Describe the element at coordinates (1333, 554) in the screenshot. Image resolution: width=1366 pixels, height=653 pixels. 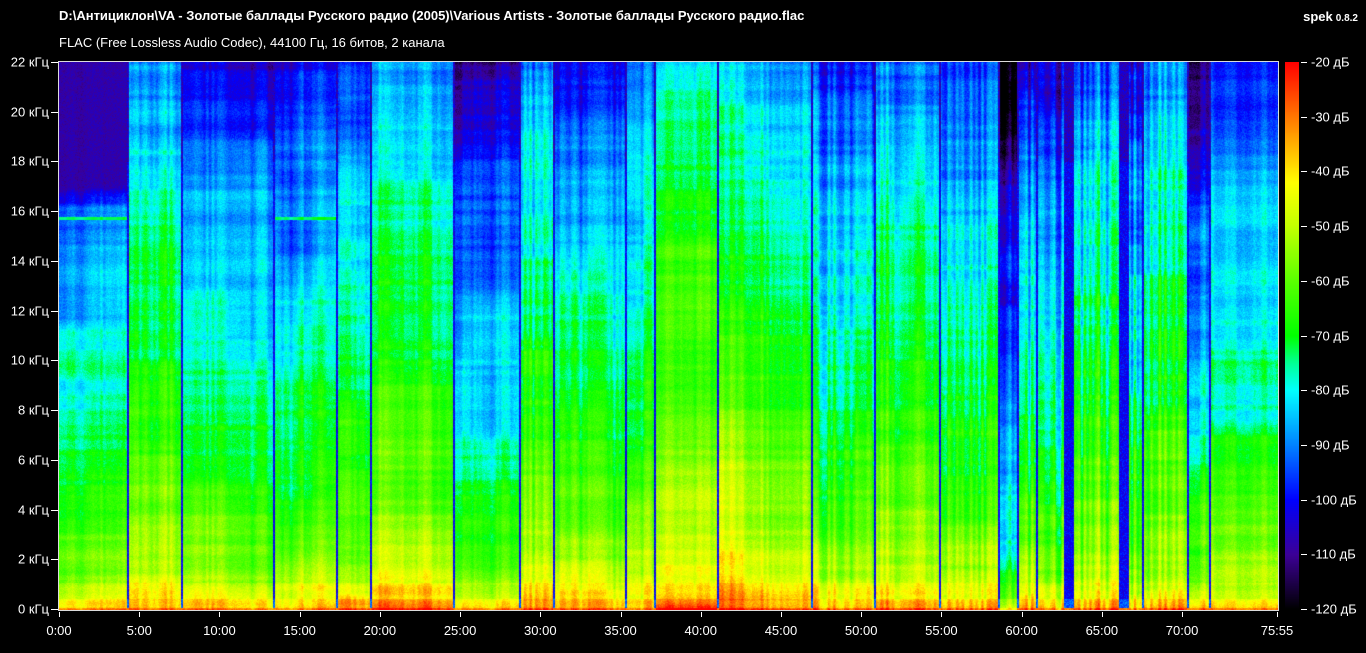
I see `db-tick-label: -110 дБ` at that location.